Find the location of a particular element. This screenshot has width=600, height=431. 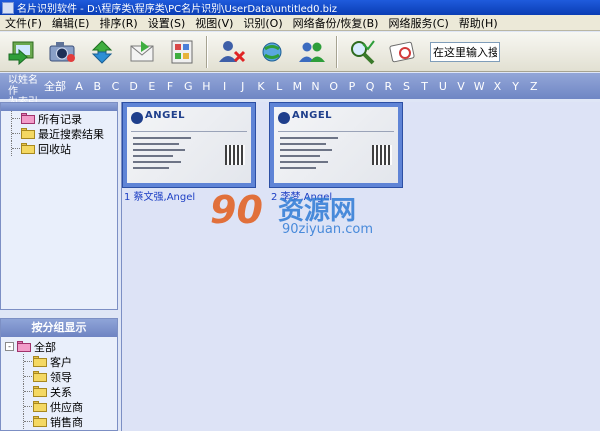

letter-filter-f: F is located at coordinates (170, 86).